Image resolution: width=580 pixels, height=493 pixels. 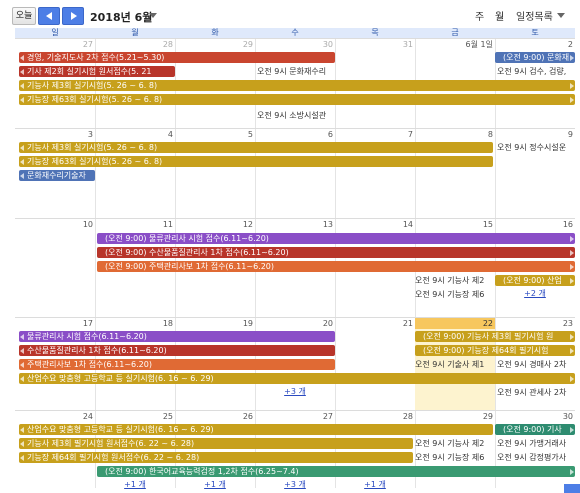 I want to click on event-bar: 물류관리사 시험 접수(6.11~6.20), so click(x=177, y=336).